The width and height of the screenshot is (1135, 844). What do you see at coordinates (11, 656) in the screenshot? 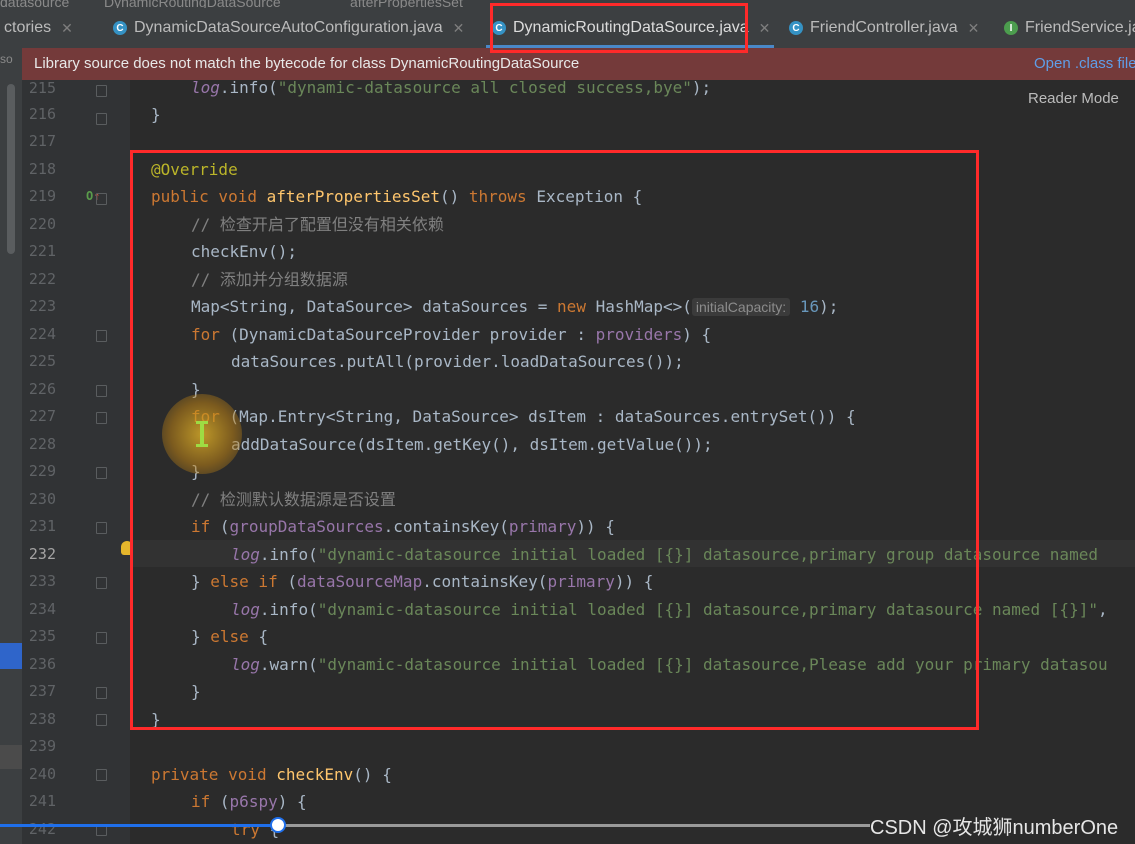
I see `project-tree-selection` at bounding box center [11, 656].